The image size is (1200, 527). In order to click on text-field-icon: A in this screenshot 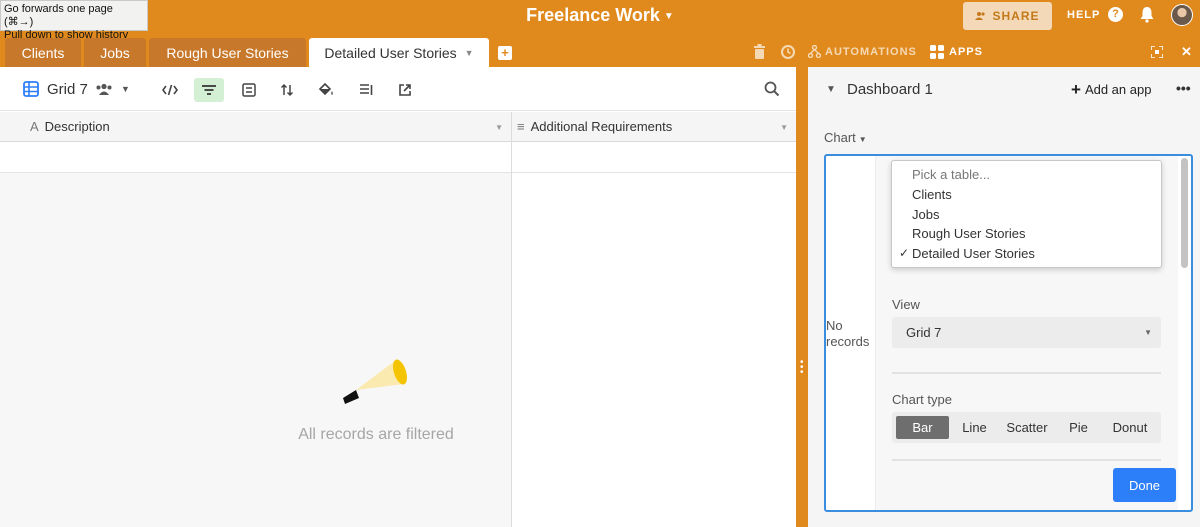, I will do `click(34, 126)`.